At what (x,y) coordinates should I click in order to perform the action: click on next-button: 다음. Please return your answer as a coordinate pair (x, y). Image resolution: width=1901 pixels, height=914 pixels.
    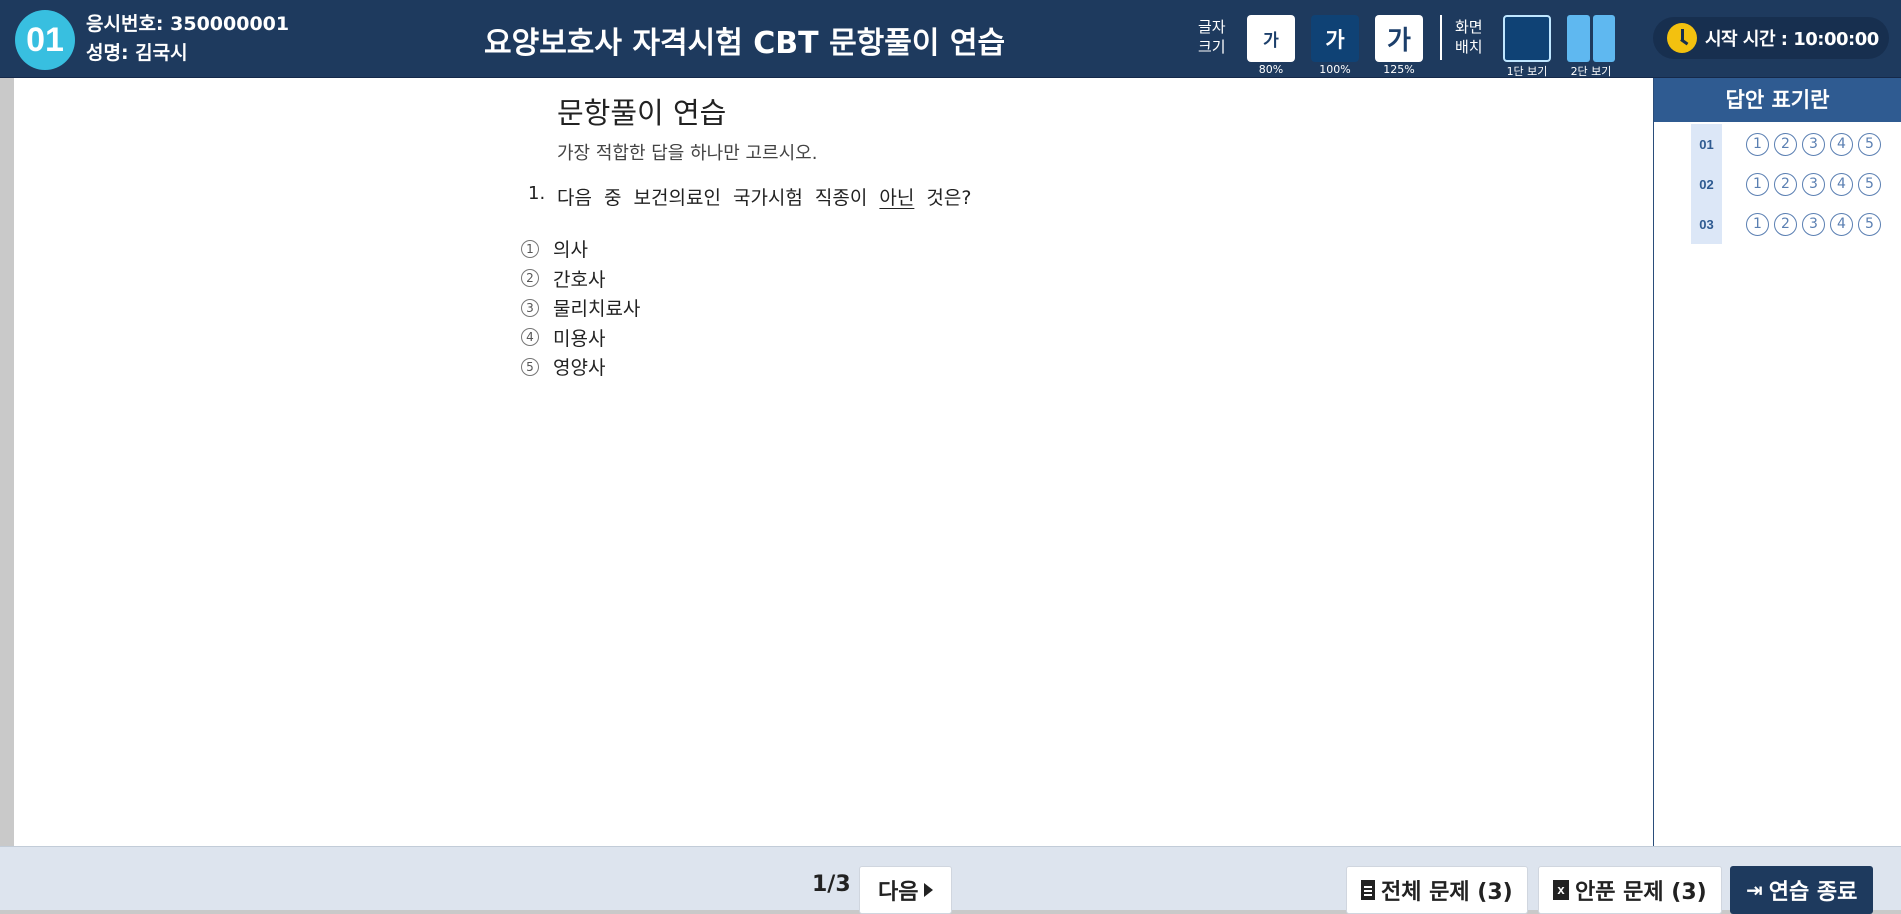
    Looking at the image, I should click on (906, 890).